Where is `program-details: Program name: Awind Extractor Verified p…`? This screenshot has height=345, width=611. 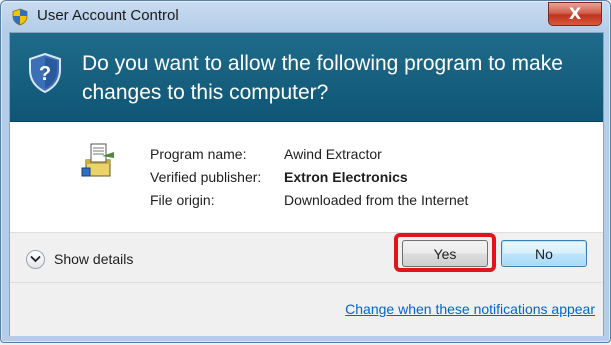
program-details: Program name: Awind Extractor Verified p… is located at coordinates (309, 177).